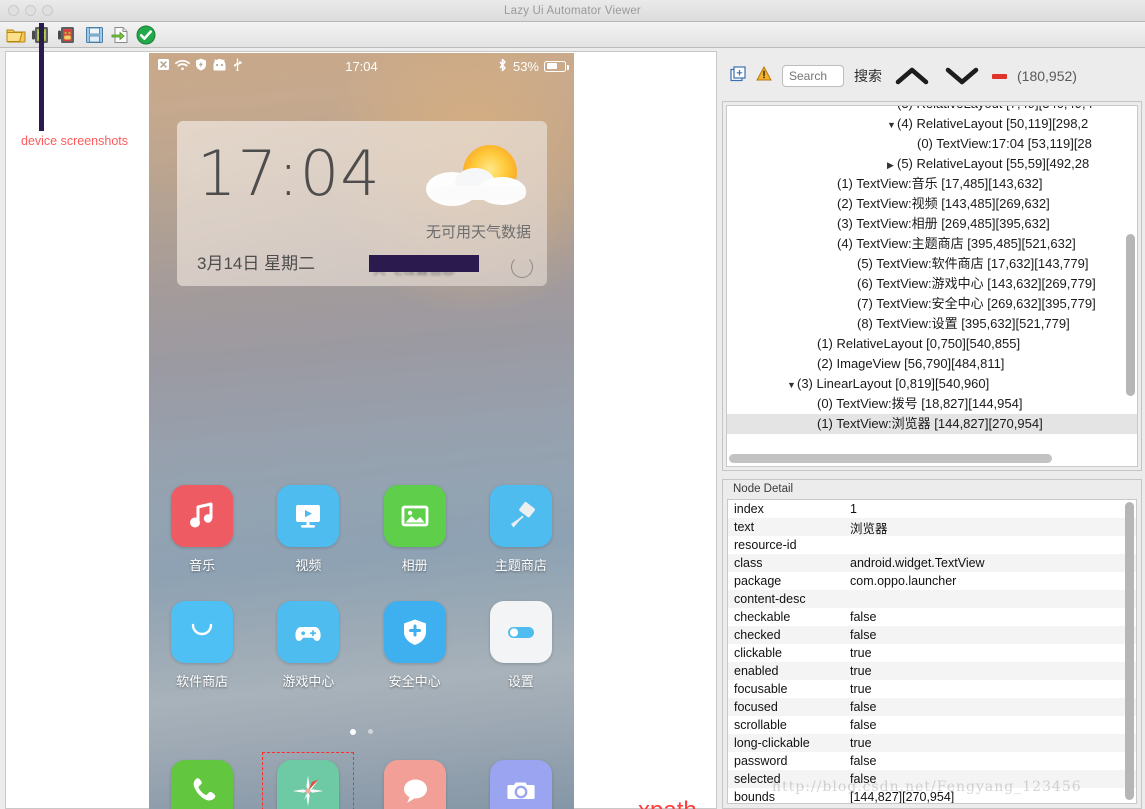 This screenshot has height=809, width=1145. I want to click on tree-node: (4) TextView:主题商店 [395,485][521,632], so click(932, 244).